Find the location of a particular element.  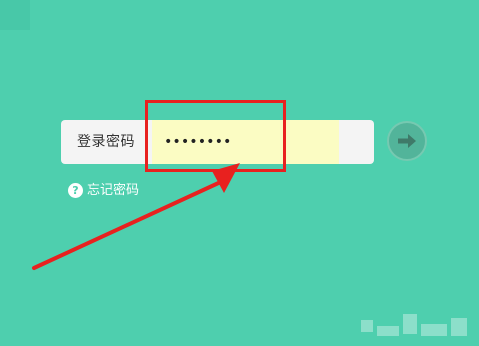

login-submit-button is located at coordinates (407, 141).